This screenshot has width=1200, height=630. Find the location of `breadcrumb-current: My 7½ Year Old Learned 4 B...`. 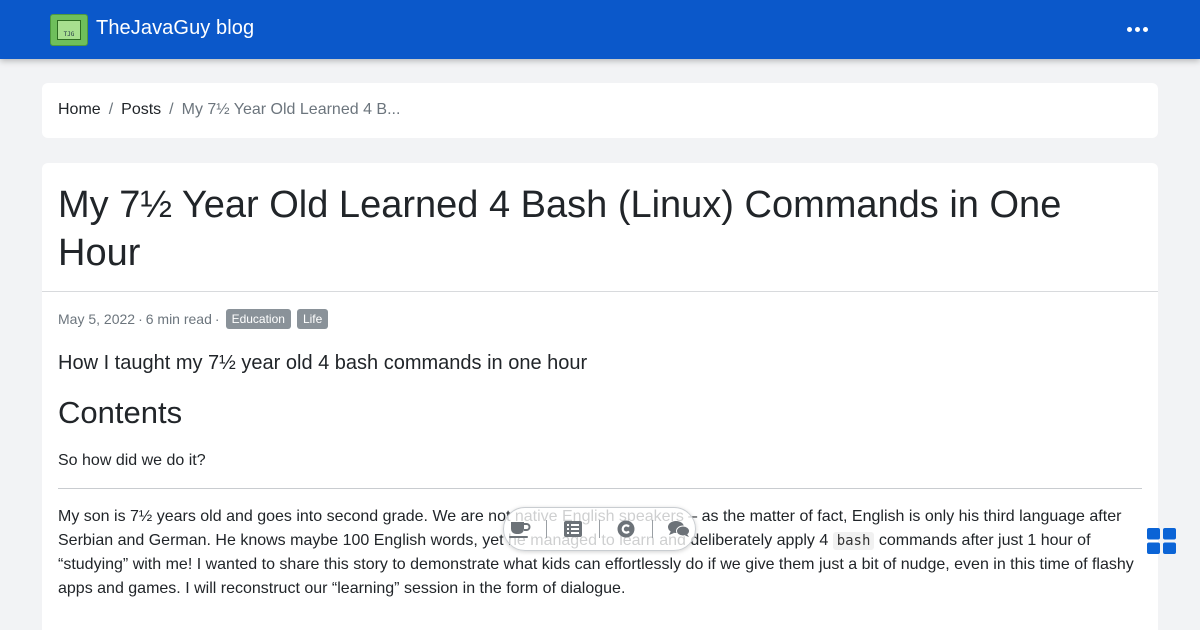

breadcrumb-current: My 7½ Year Old Learned 4 B... is located at coordinates (291, 109).